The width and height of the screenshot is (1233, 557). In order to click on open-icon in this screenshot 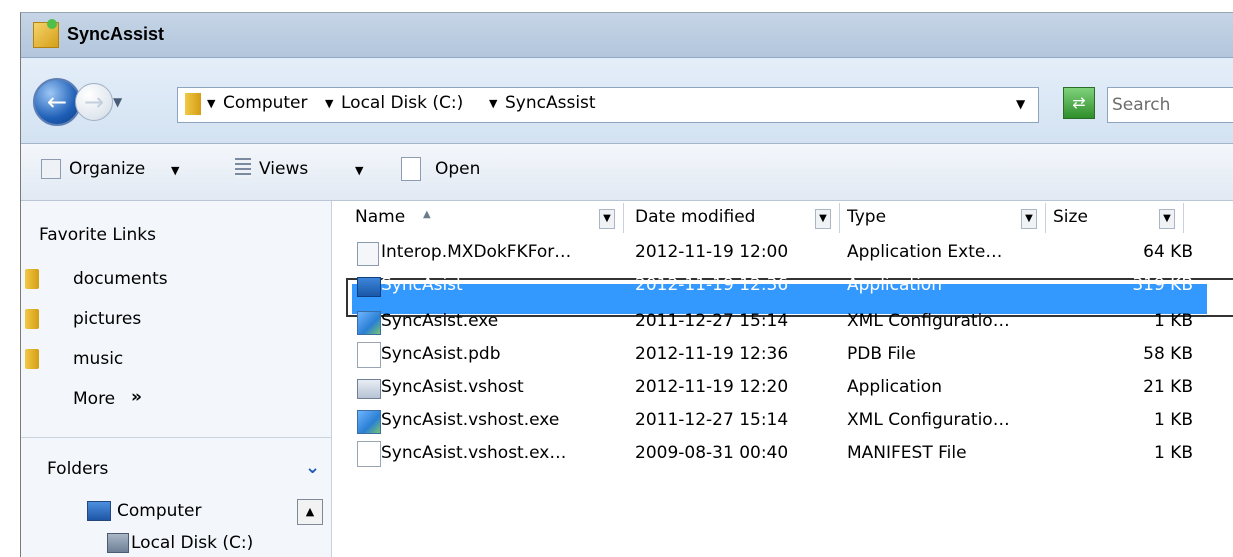, I will do `click(411, 169)`.